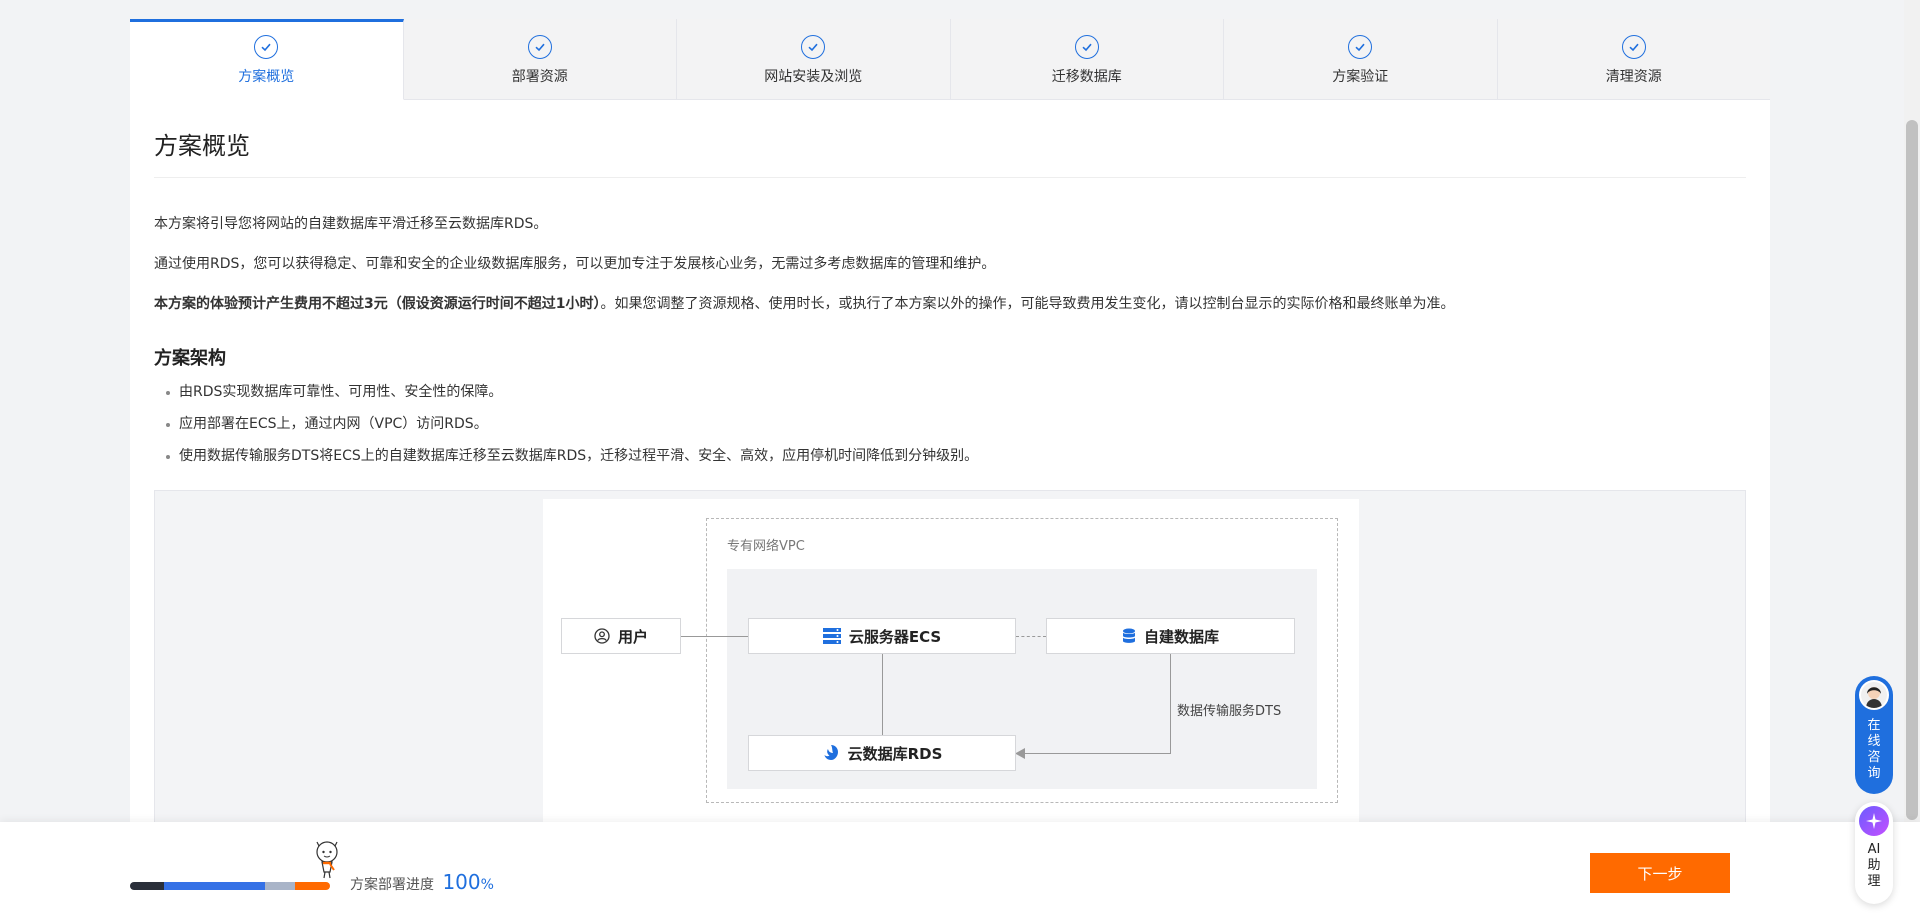 The height and width of the screenshot is (922, 1920). I want to click on progress-segment-gray, so click(280, 886).